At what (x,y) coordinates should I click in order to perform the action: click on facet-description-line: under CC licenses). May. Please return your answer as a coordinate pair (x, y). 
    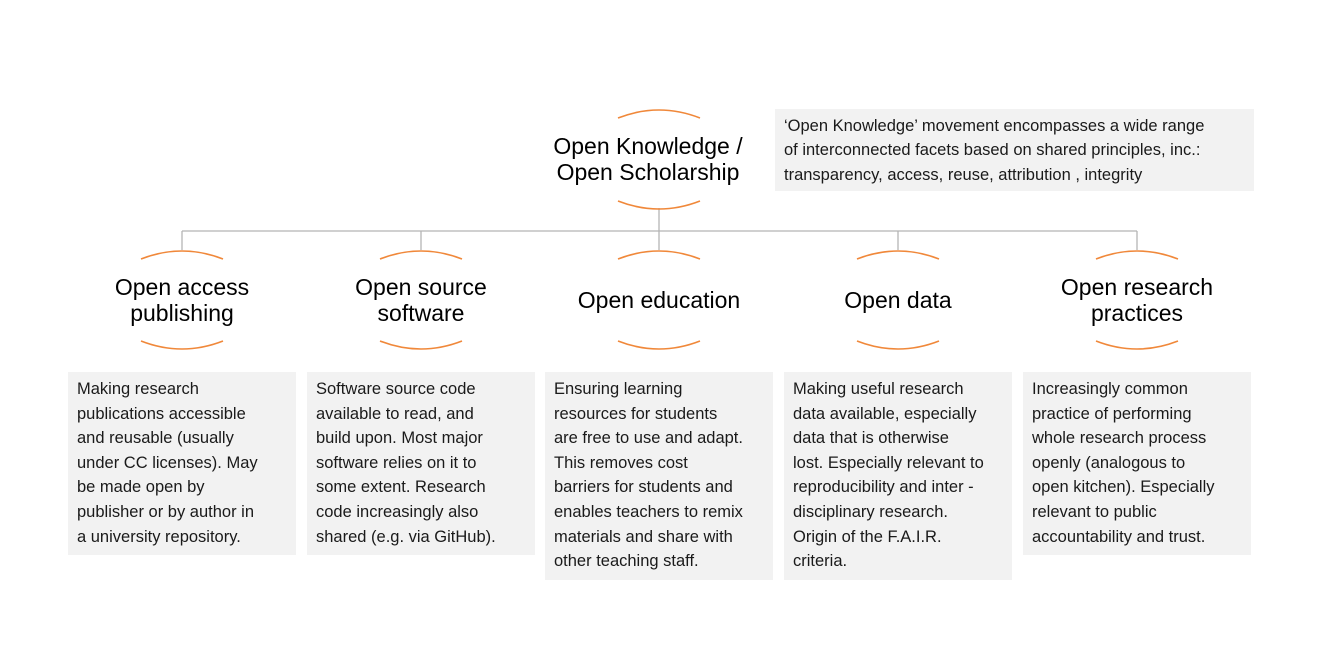
    Looking at the image, I should click on (167, 462).